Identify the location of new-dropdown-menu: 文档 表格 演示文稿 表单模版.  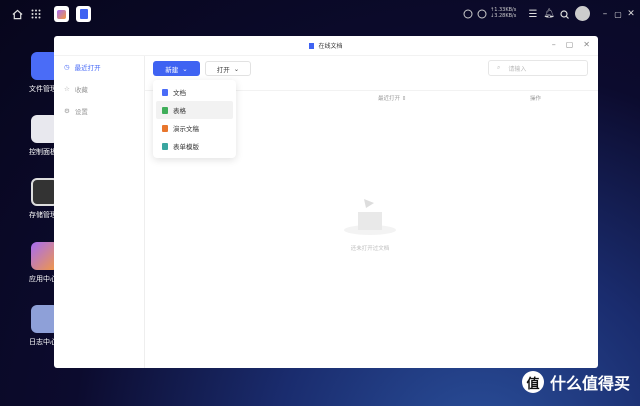
(194, 119).